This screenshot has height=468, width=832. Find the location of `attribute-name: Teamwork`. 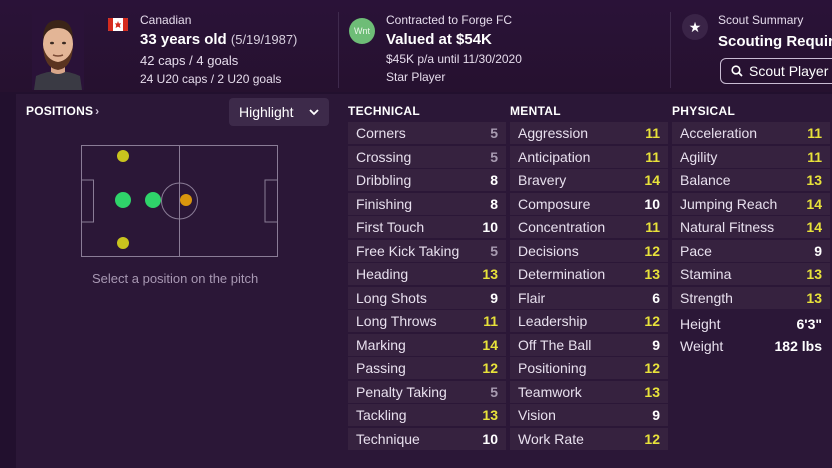

attribute-name: Teamwork is located at coordinates (550, 391).